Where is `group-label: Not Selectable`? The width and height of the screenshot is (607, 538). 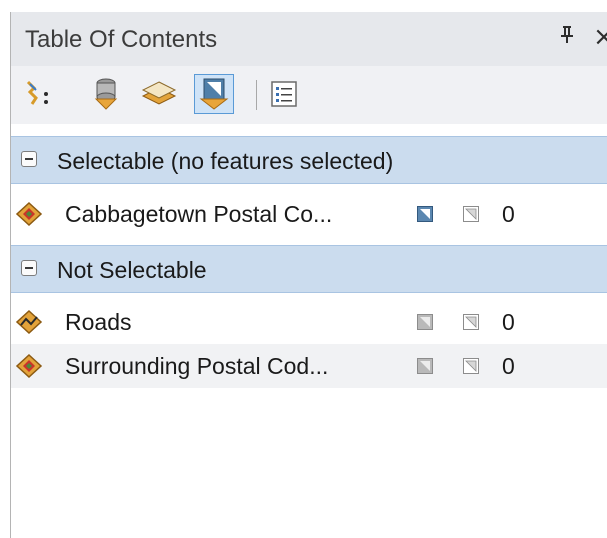 group-label: Not Selectable is located at coordinates (132, 270).